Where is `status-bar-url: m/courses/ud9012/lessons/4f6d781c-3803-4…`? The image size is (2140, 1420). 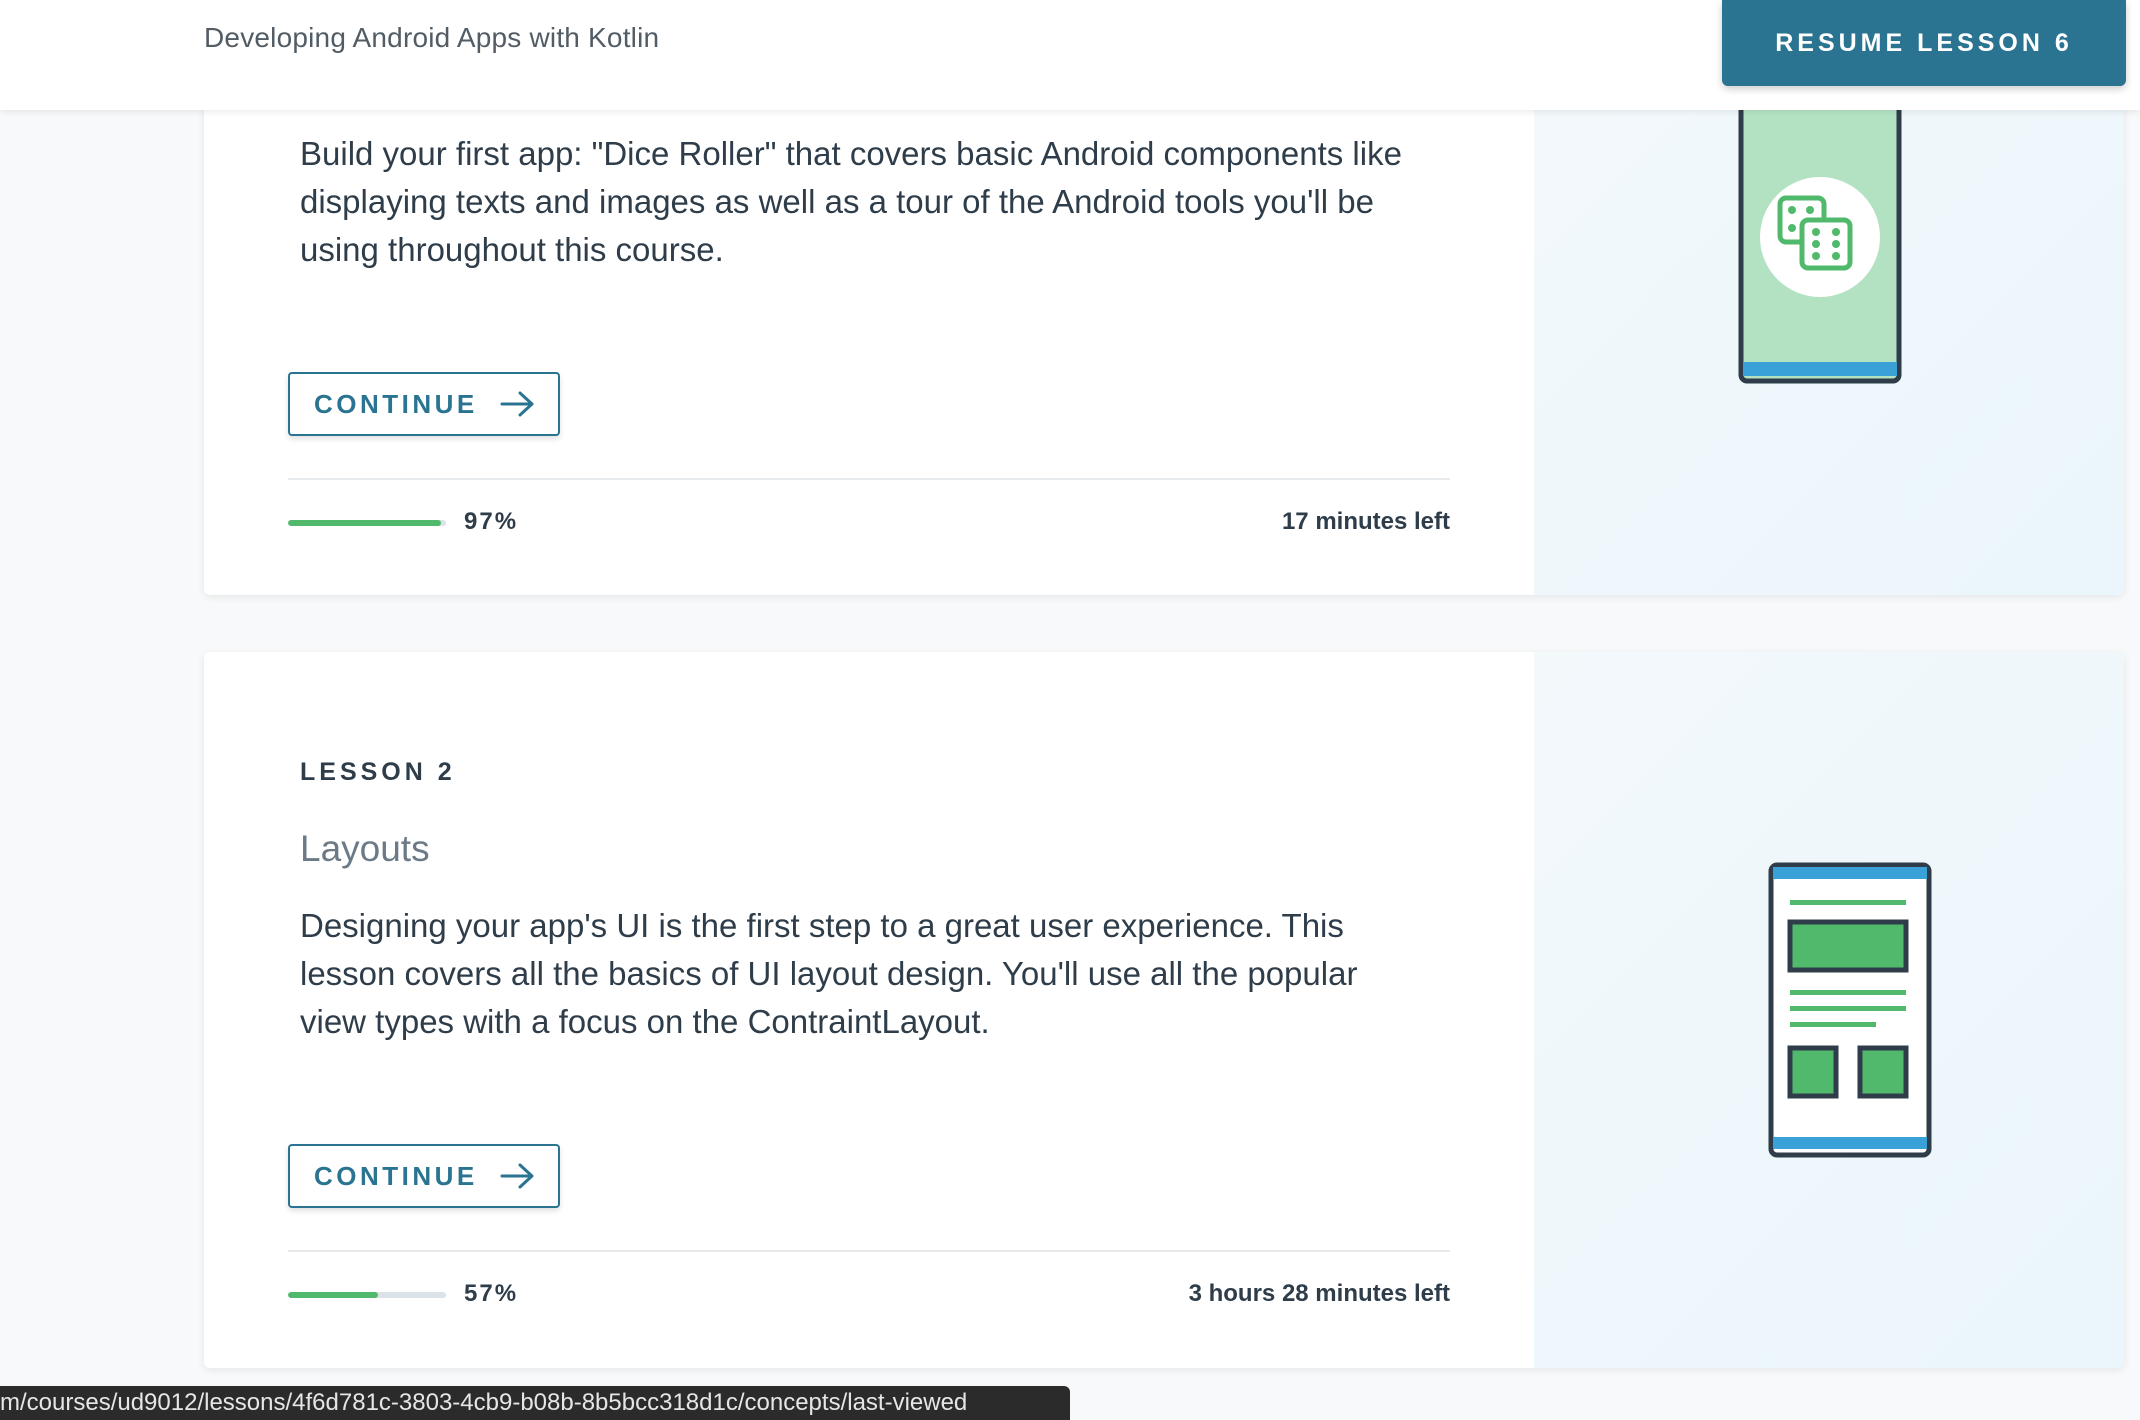 status-bar-url: m/courses/ud9012/lessons/4f6d781c-3803-4… is located at coordinates (535, 1403).